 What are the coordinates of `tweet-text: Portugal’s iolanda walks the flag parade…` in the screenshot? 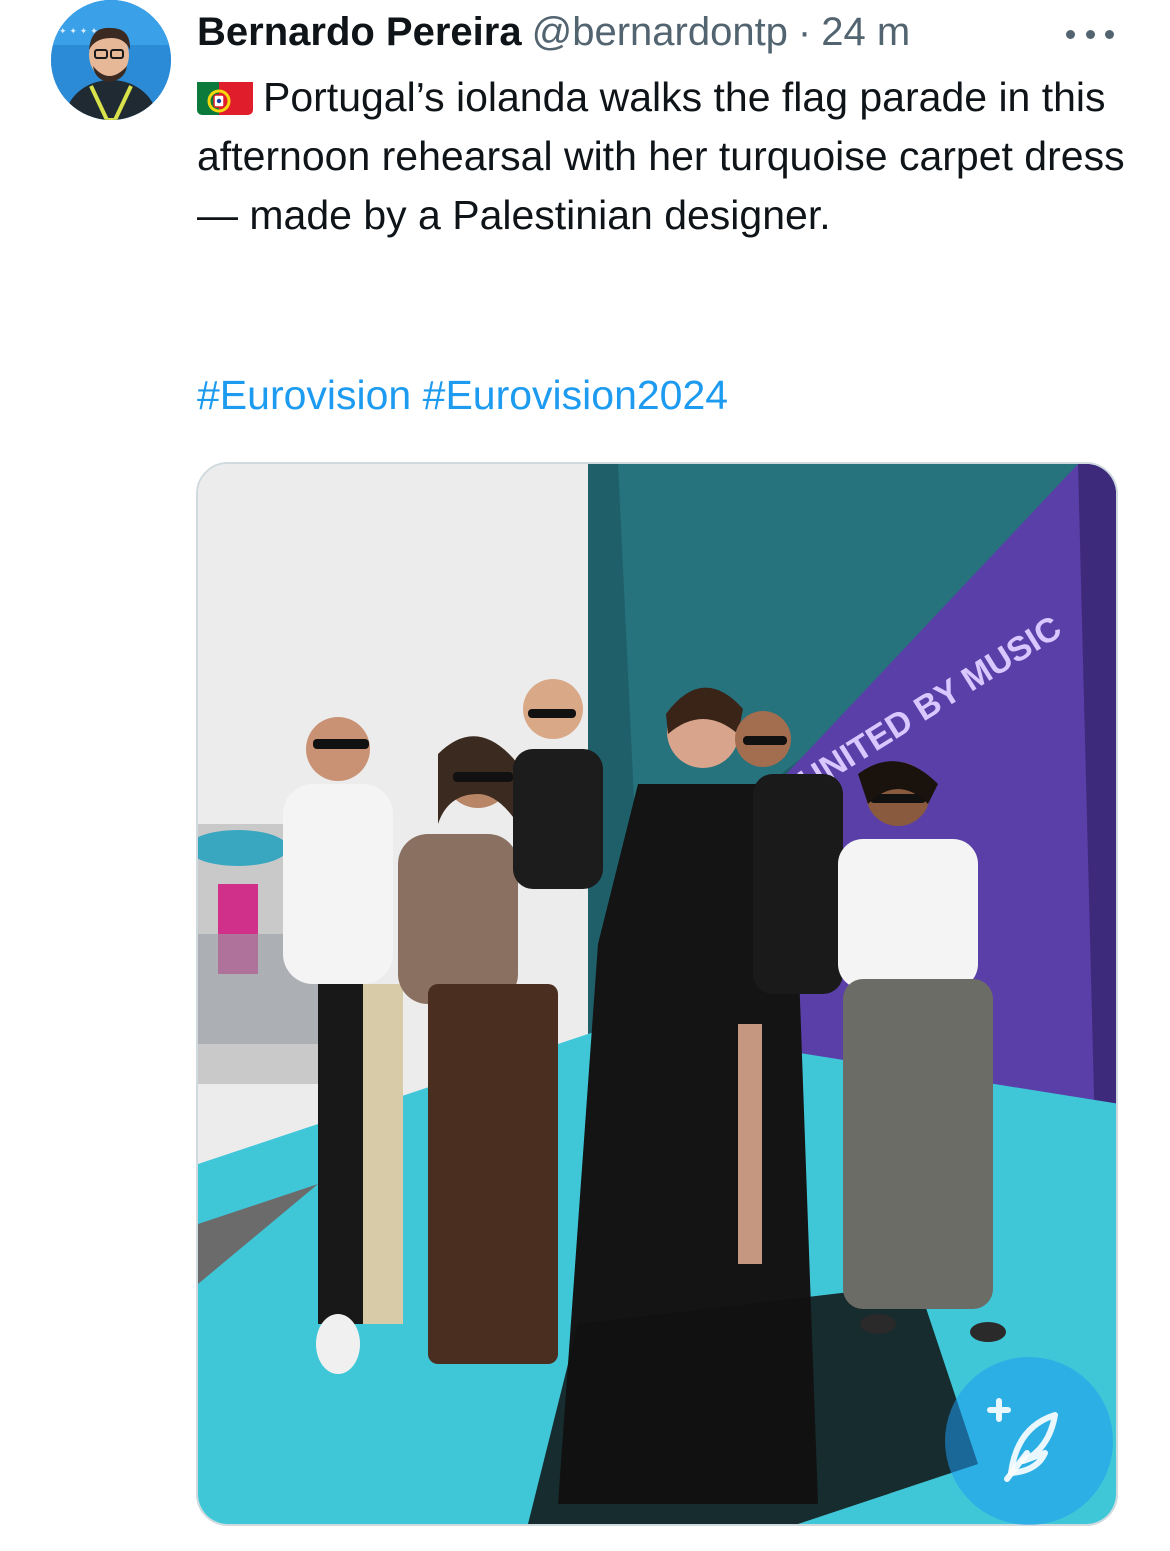 It's located at (662, 156).